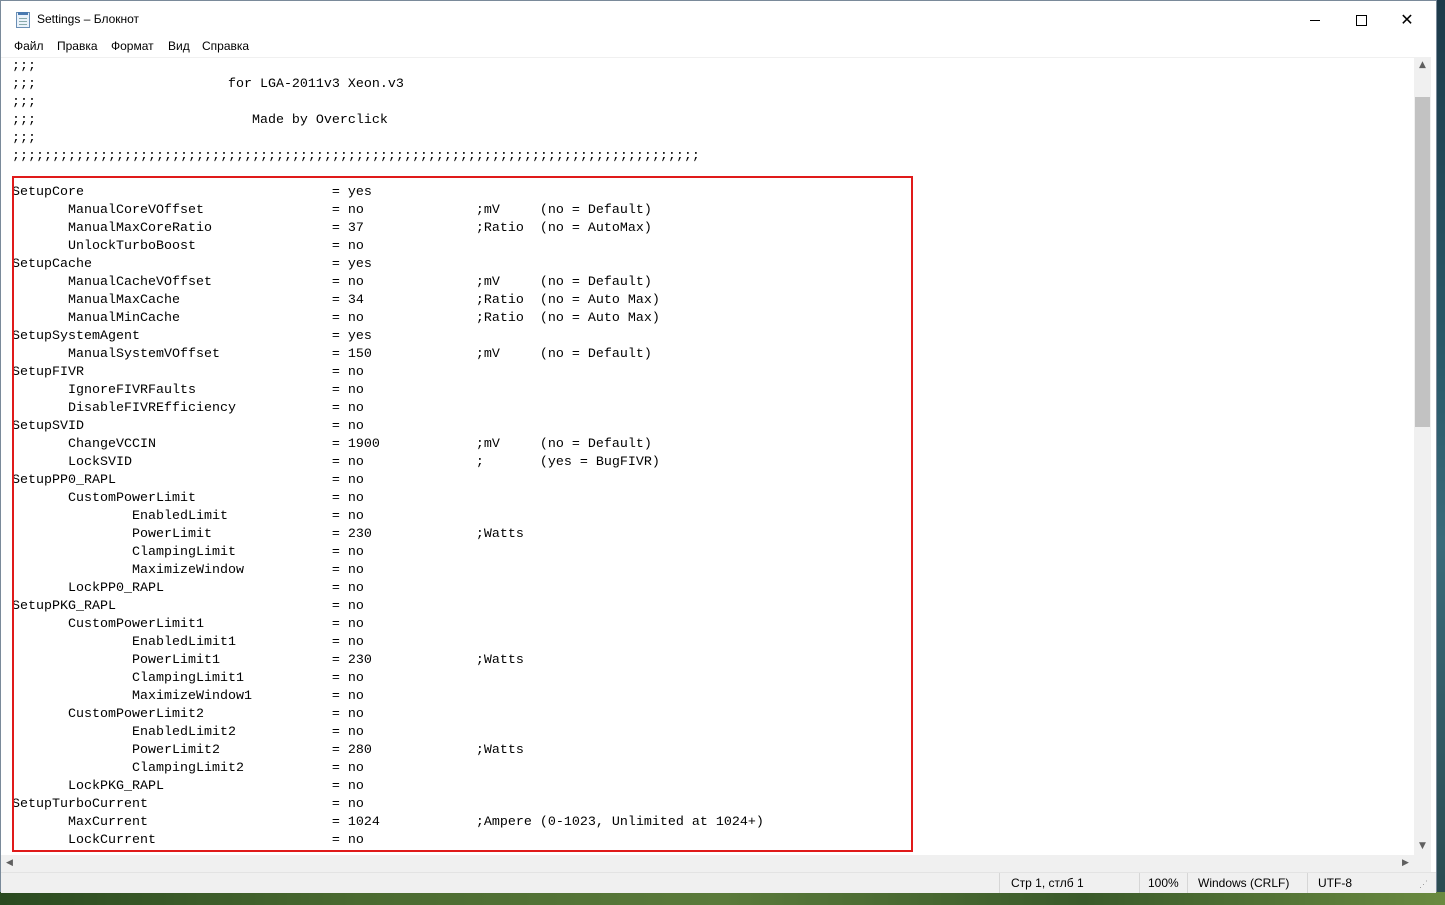  Describe the element at coordinates (388, 481) in the screenshot. I see `text-line: SetupPP0_RAPL = no` at that location.